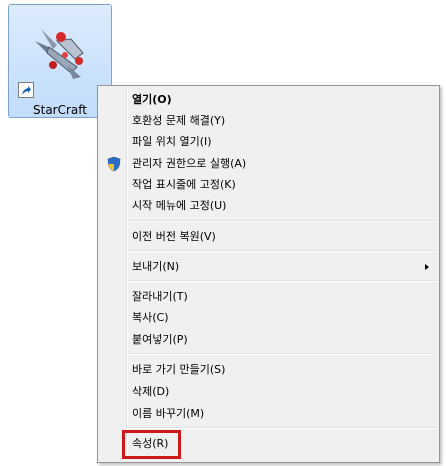 The image size is (446, 466). What do you see at coordinates (268, 142) in the screenshot?
I see `menu-item-open-file-location: 파일 위치 열기(I)` at bounding box center [268, 142].